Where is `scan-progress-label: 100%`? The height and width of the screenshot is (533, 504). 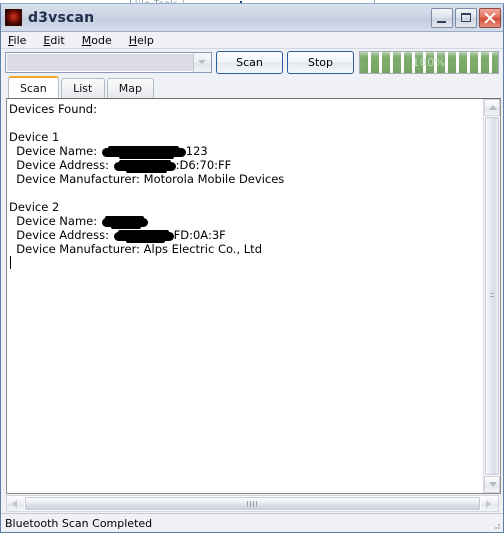 scan-progress-label: 100% is located at coordinates (429, 62).